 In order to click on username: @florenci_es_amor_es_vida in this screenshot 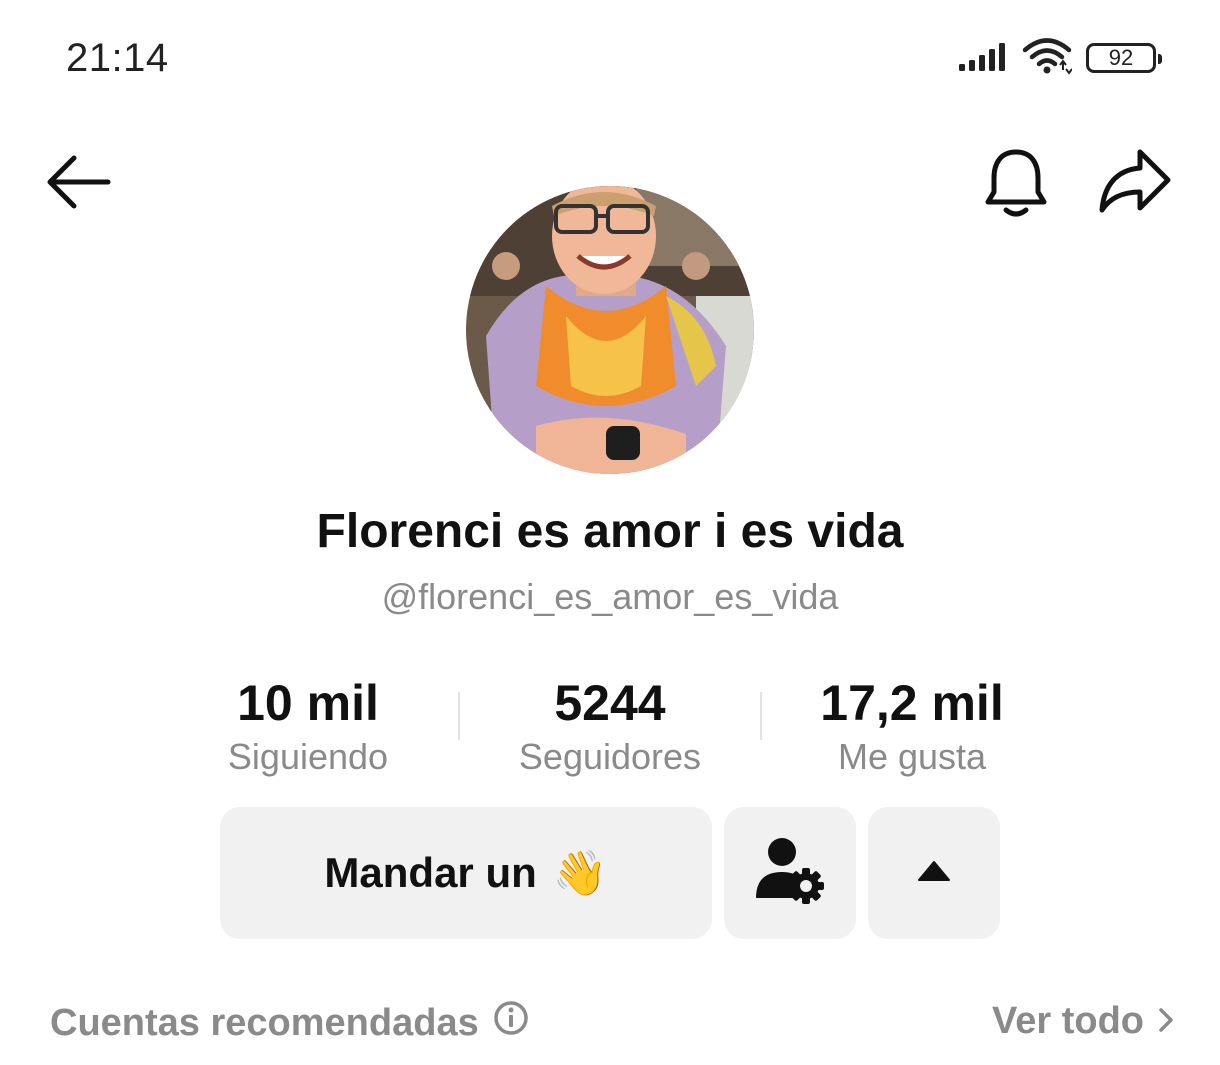, I will do `click(610, 596)`.